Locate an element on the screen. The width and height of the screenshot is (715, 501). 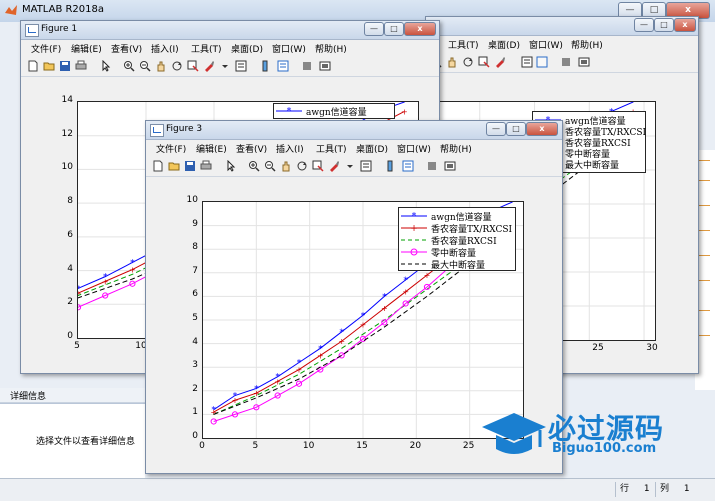
fig1-xtick: 5 is located at coordinates (77, 346).